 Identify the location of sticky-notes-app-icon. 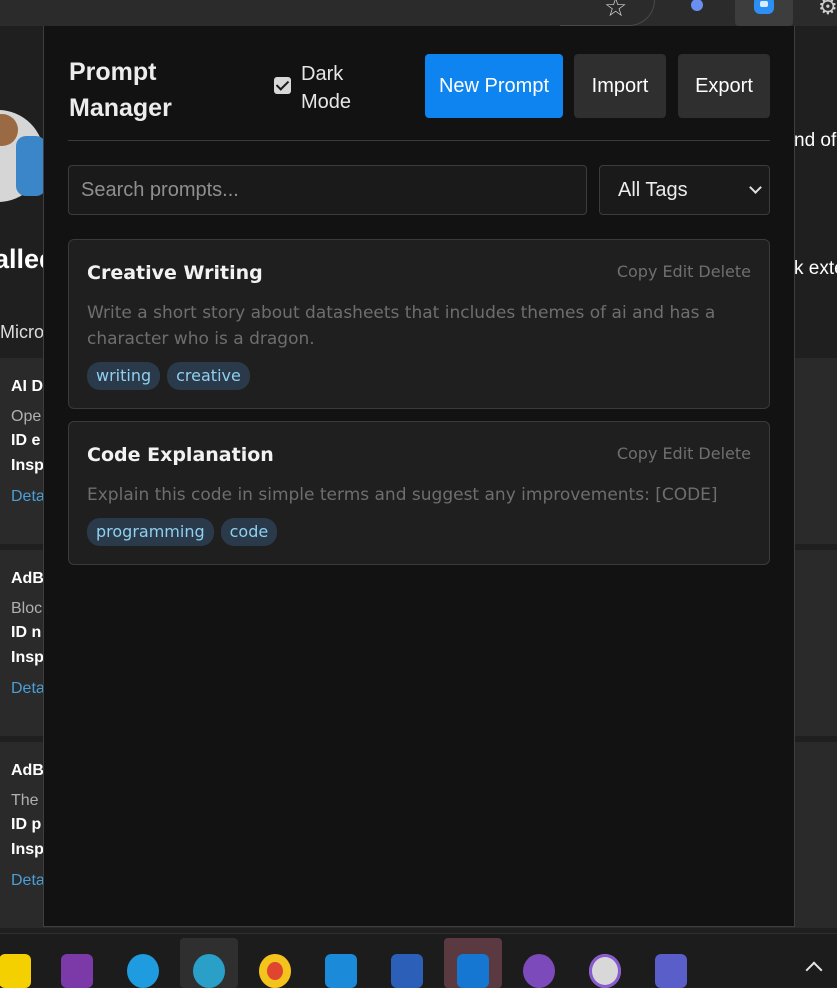
(22, 963).